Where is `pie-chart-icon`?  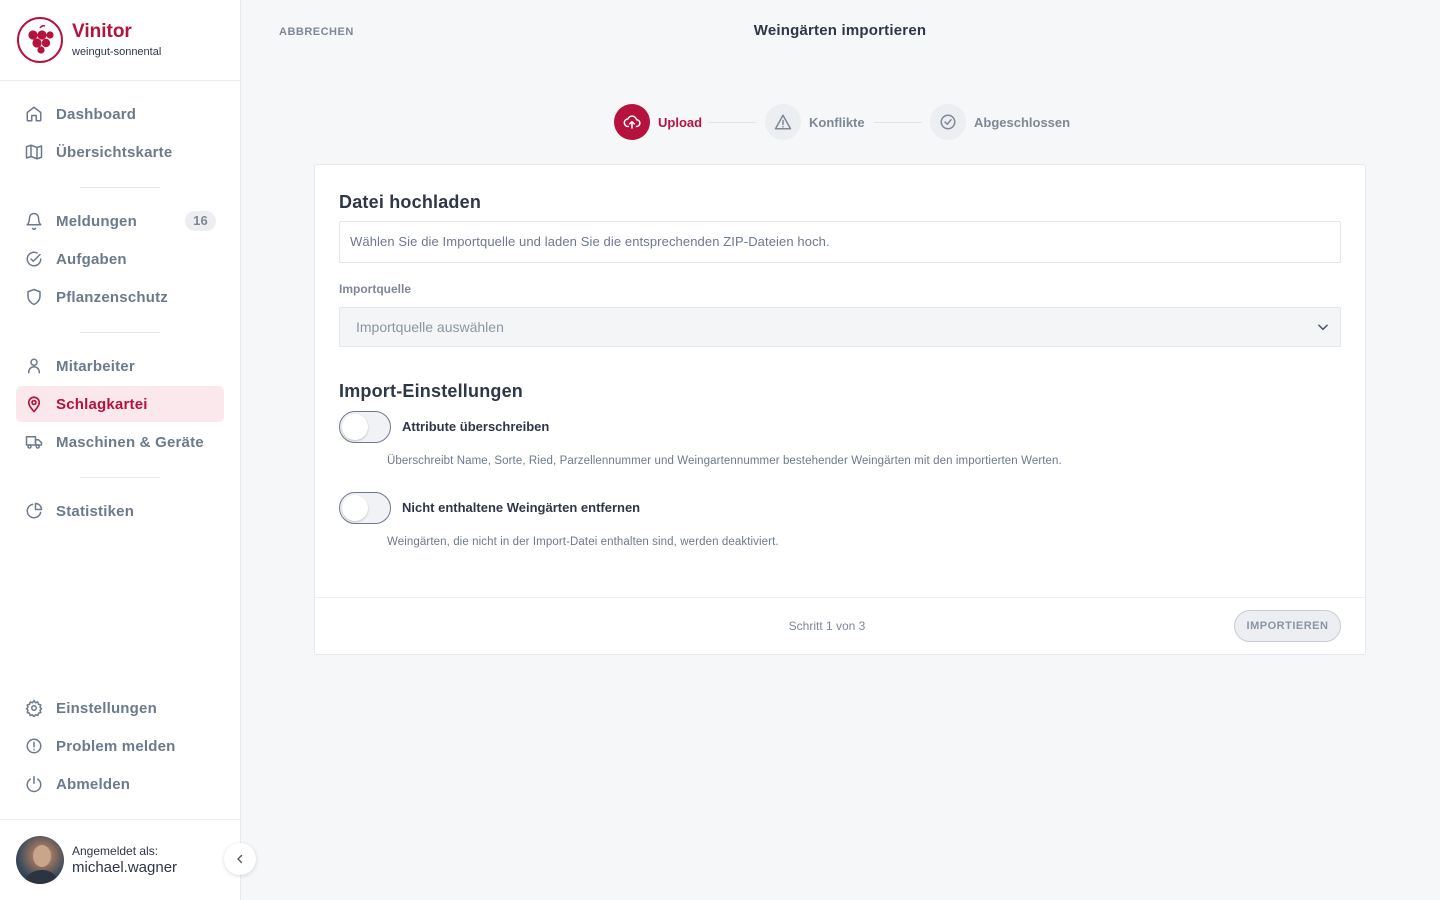
pie-chart-icon is located at coordinates (34, 511).